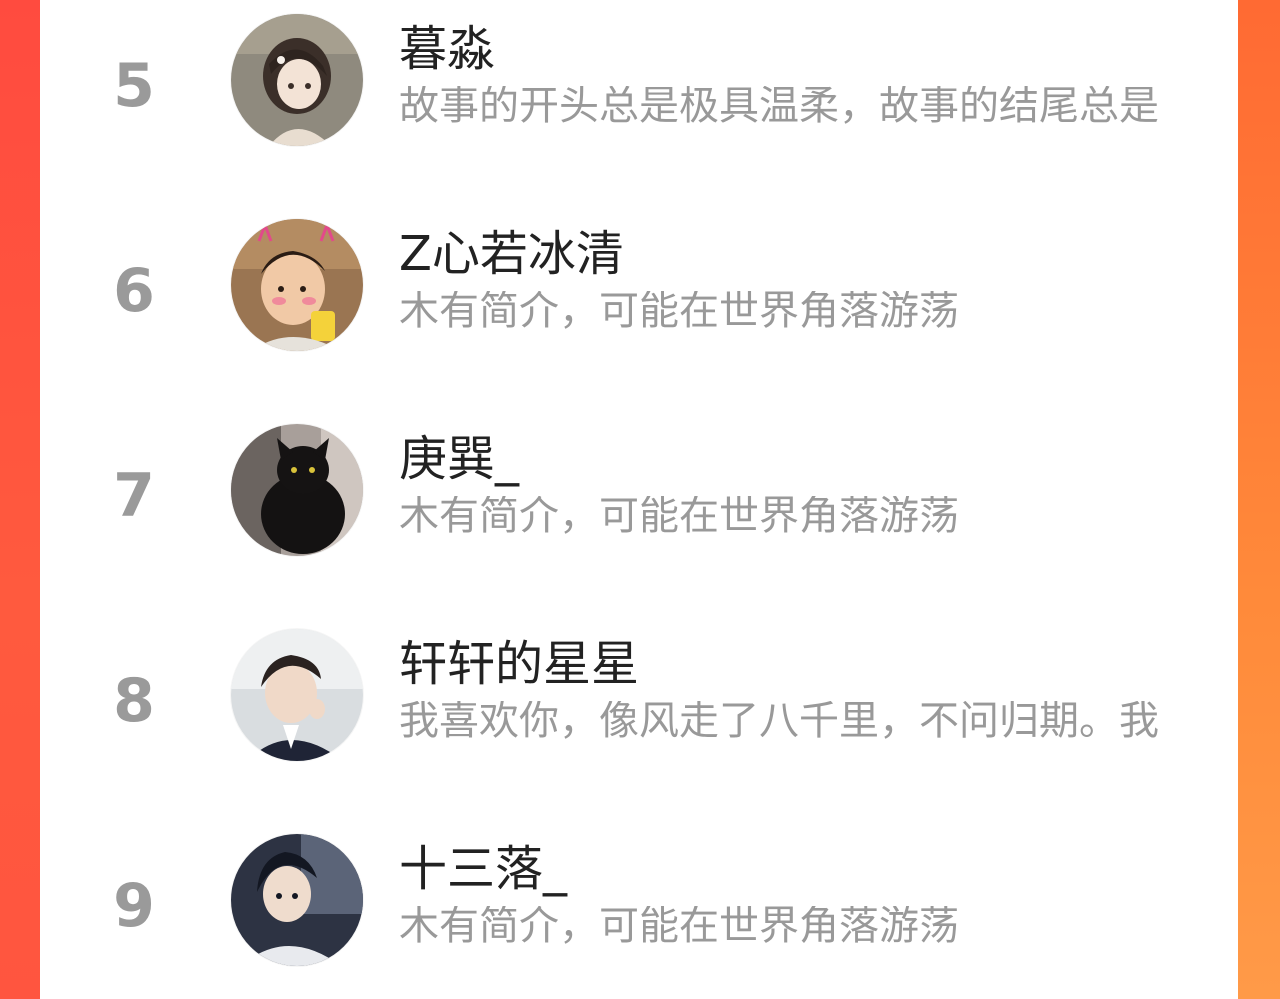  What do you see at coordinates (134, 906) in the screenshot?
I see `rank-number: 9` at bounding box center [134, 906].